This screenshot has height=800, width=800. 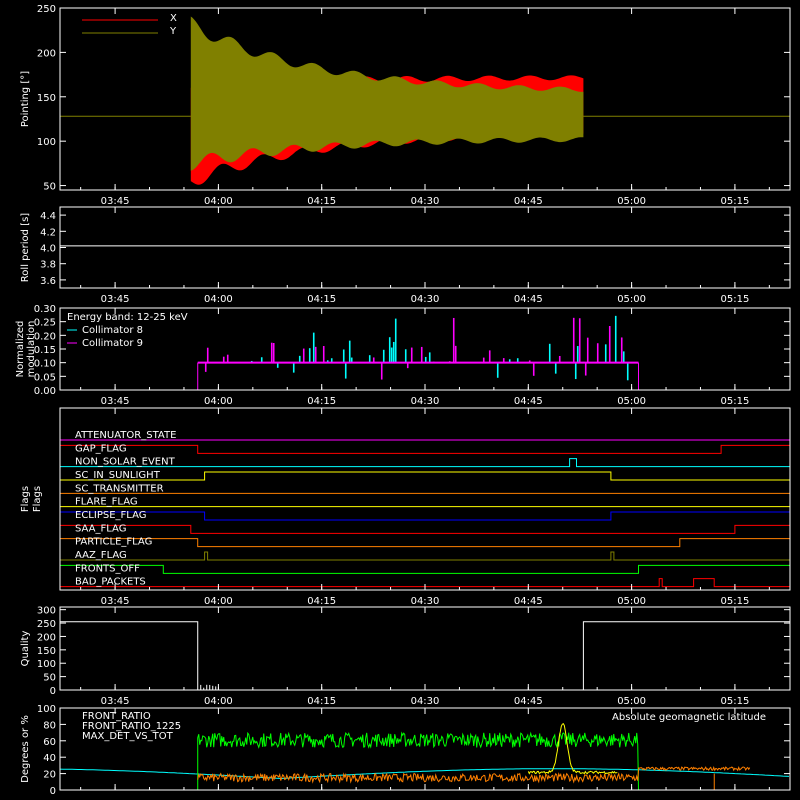 What do you see at coordinates (45, 350) in the screenshot?
I see `y-tick-label: 0.15` at bounding box center [45, 350].